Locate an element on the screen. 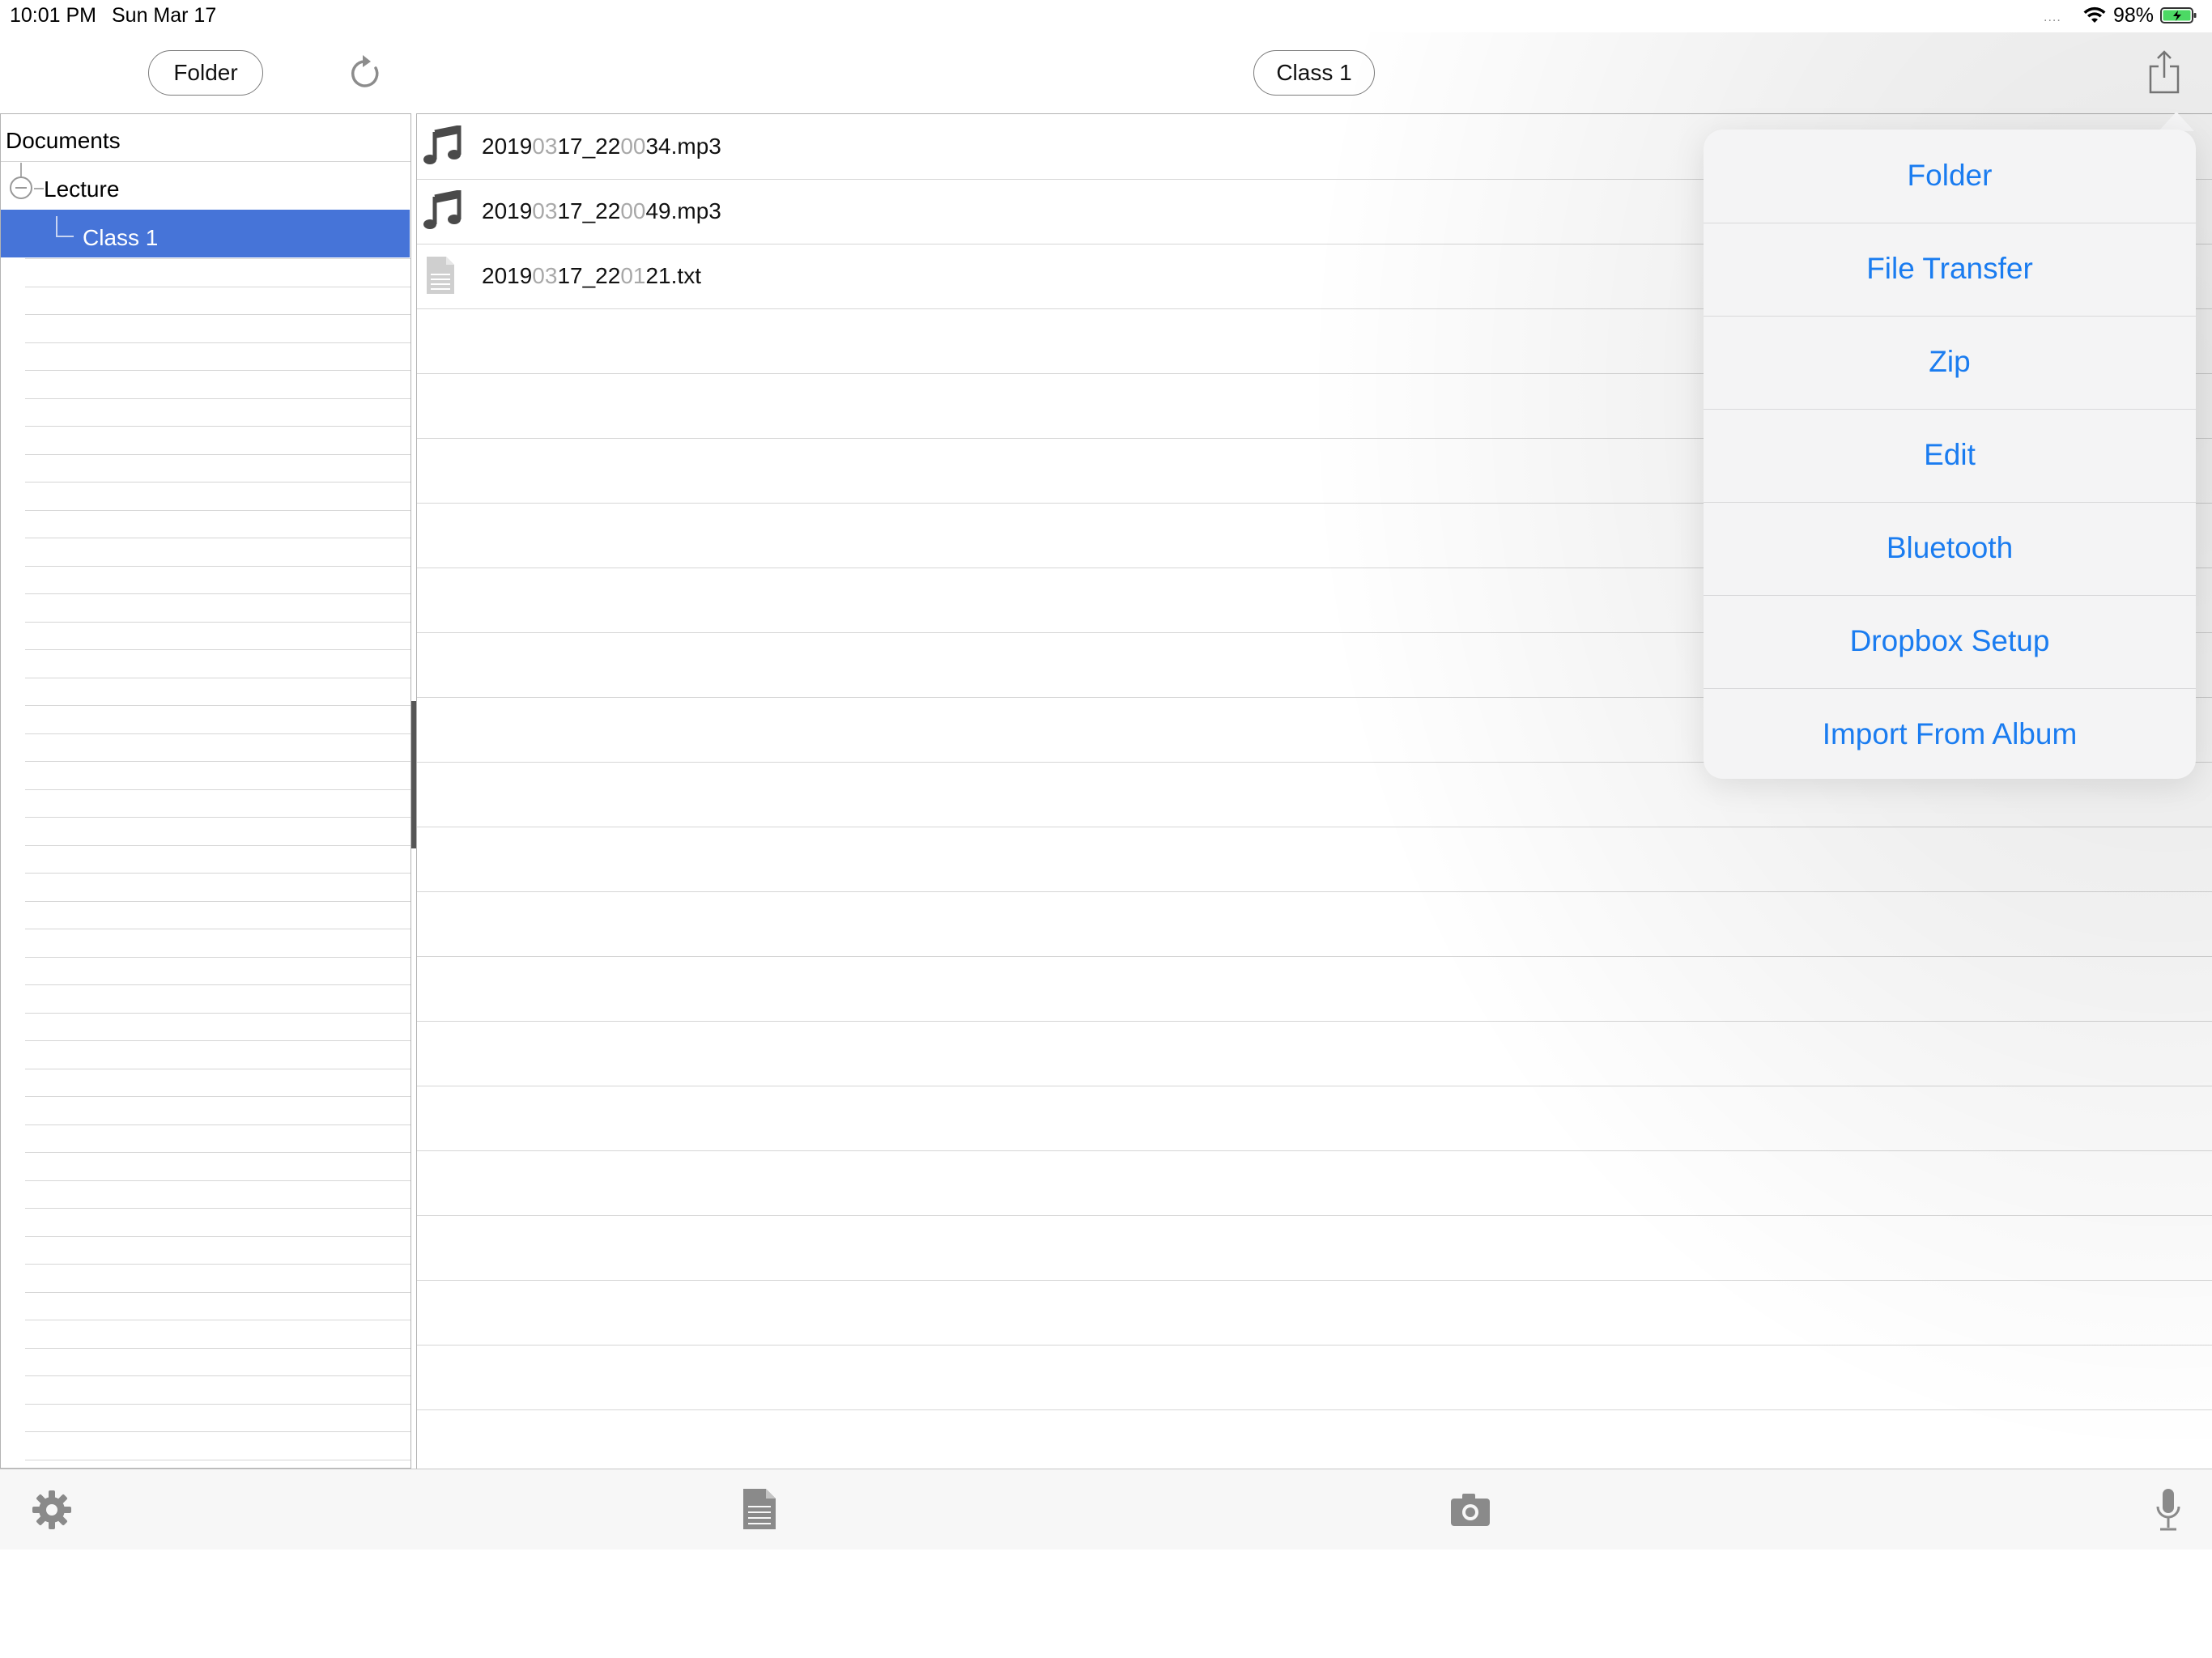  share-icon is located at coordinates (2164, 72).